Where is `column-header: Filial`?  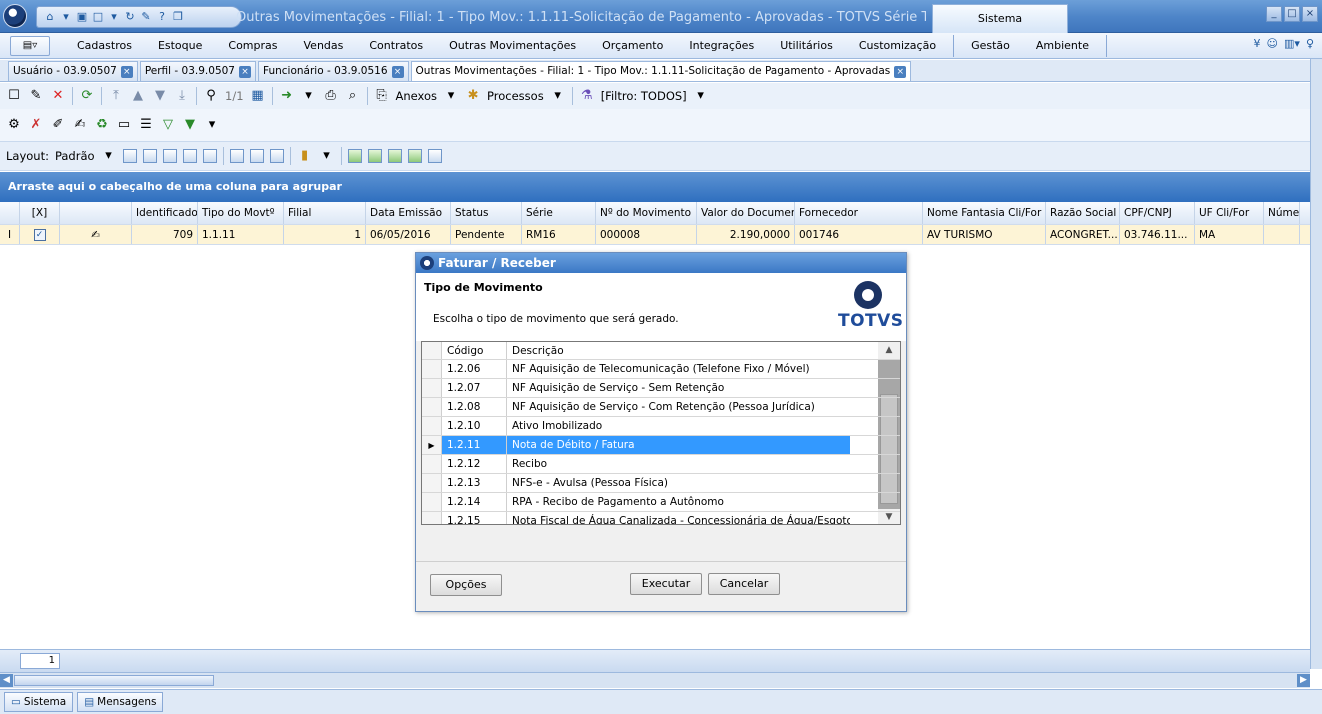 column-header: Filial is located at coordinates (325, 213).